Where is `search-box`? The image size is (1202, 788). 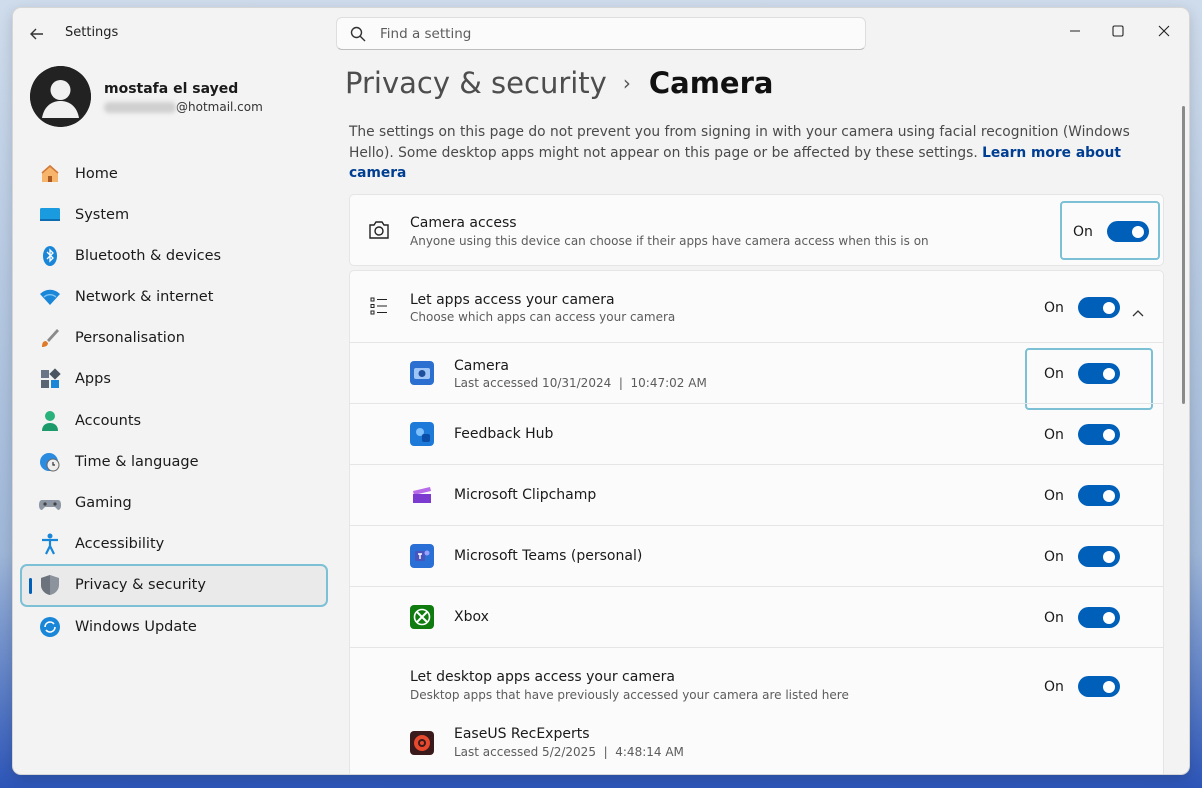 search-box is located at coordinates (601, 33).